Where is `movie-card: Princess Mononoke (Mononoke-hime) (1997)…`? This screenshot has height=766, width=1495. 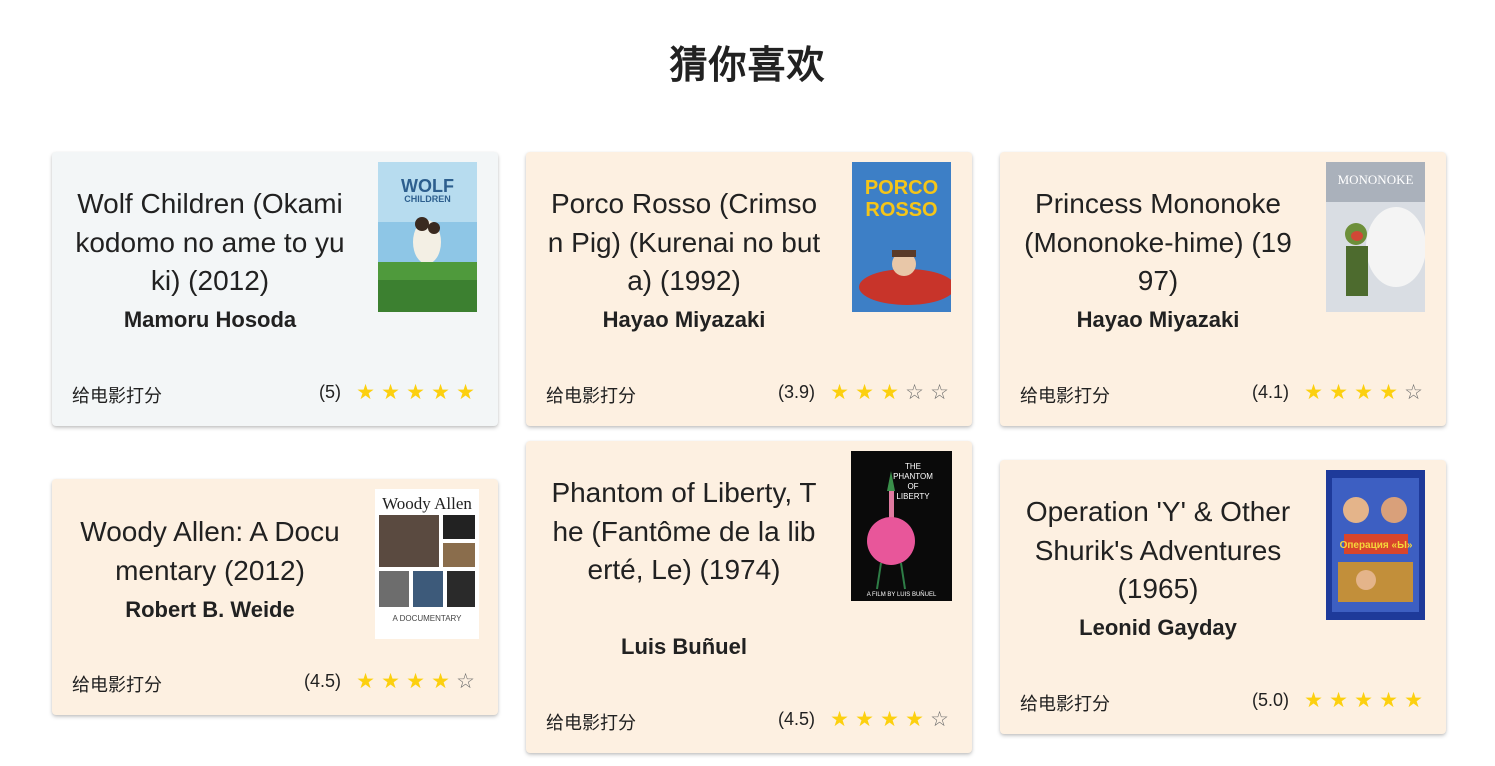 movie-card: Princess Mononoke (Mononoke-hime) (1997)… is located at coordinates (1223, 289).